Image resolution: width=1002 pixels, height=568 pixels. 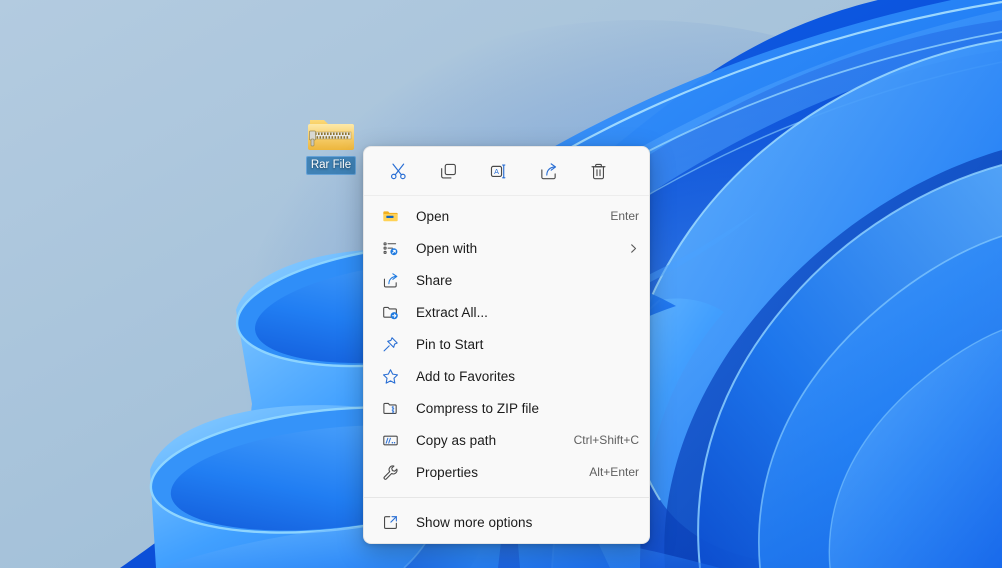 I want to click on menu-item-share: Share, so click(x=506, y=280).